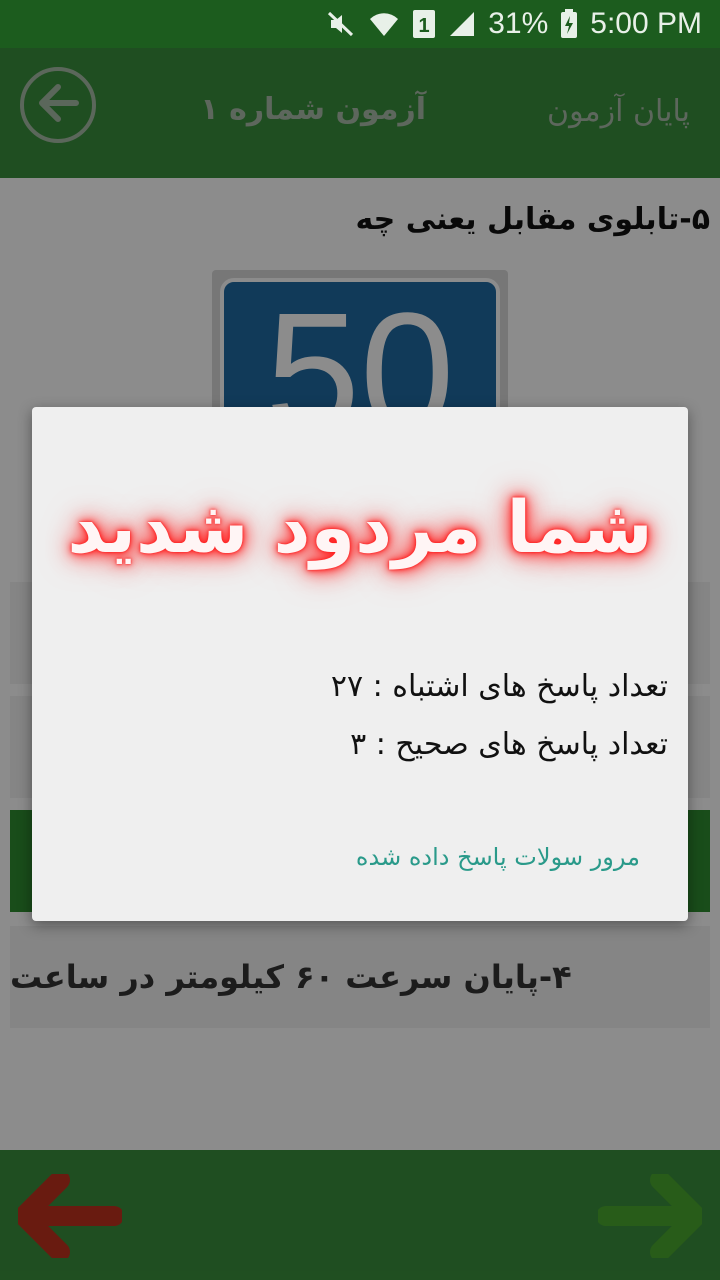  Describe the element at coordinates (569, 24) in the screenshot. I see `battery-charging-icon` at that location.